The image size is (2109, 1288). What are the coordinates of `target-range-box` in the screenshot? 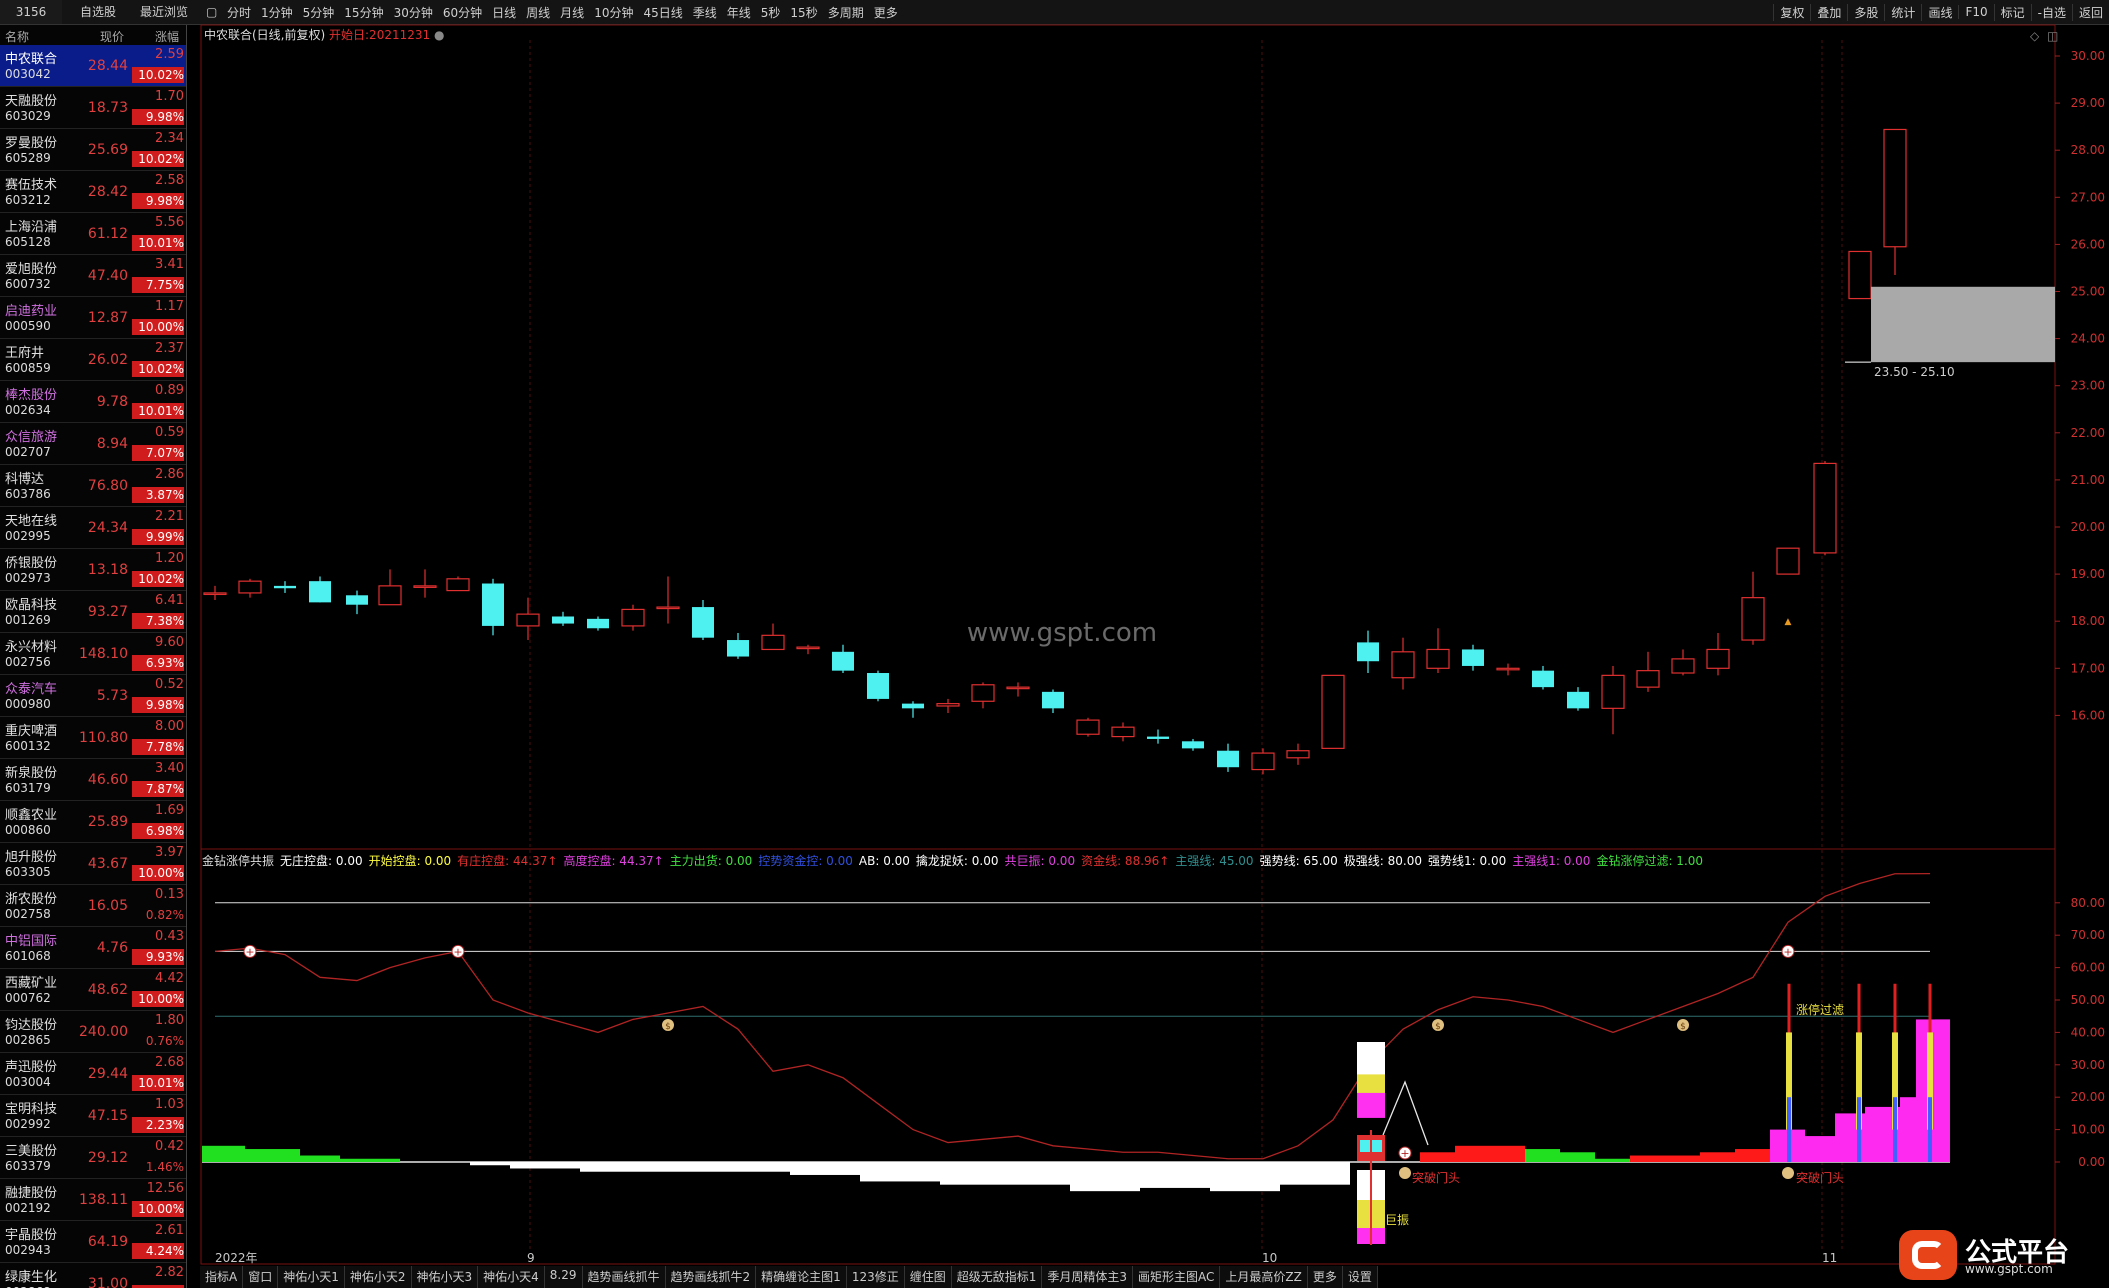 It's located at (1963, 324).